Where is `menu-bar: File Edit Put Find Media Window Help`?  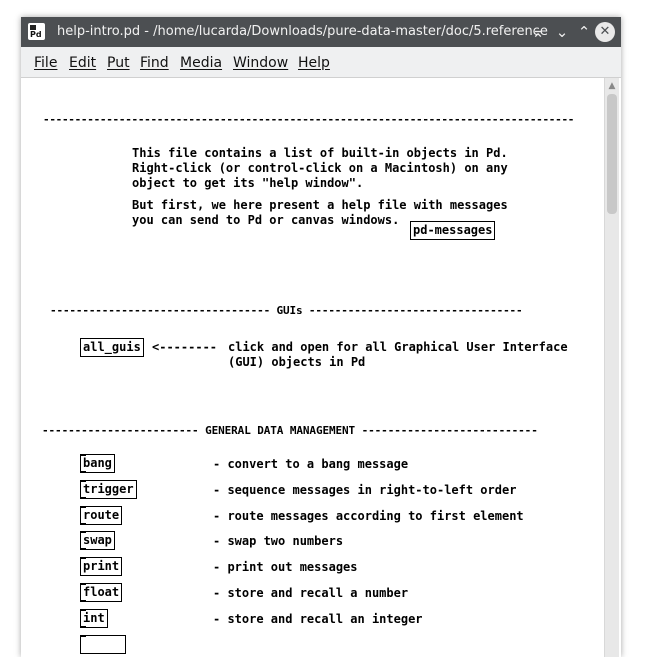 menu-bar: File Edit Put Find Media Window Help is located at coordinates (321, 62).